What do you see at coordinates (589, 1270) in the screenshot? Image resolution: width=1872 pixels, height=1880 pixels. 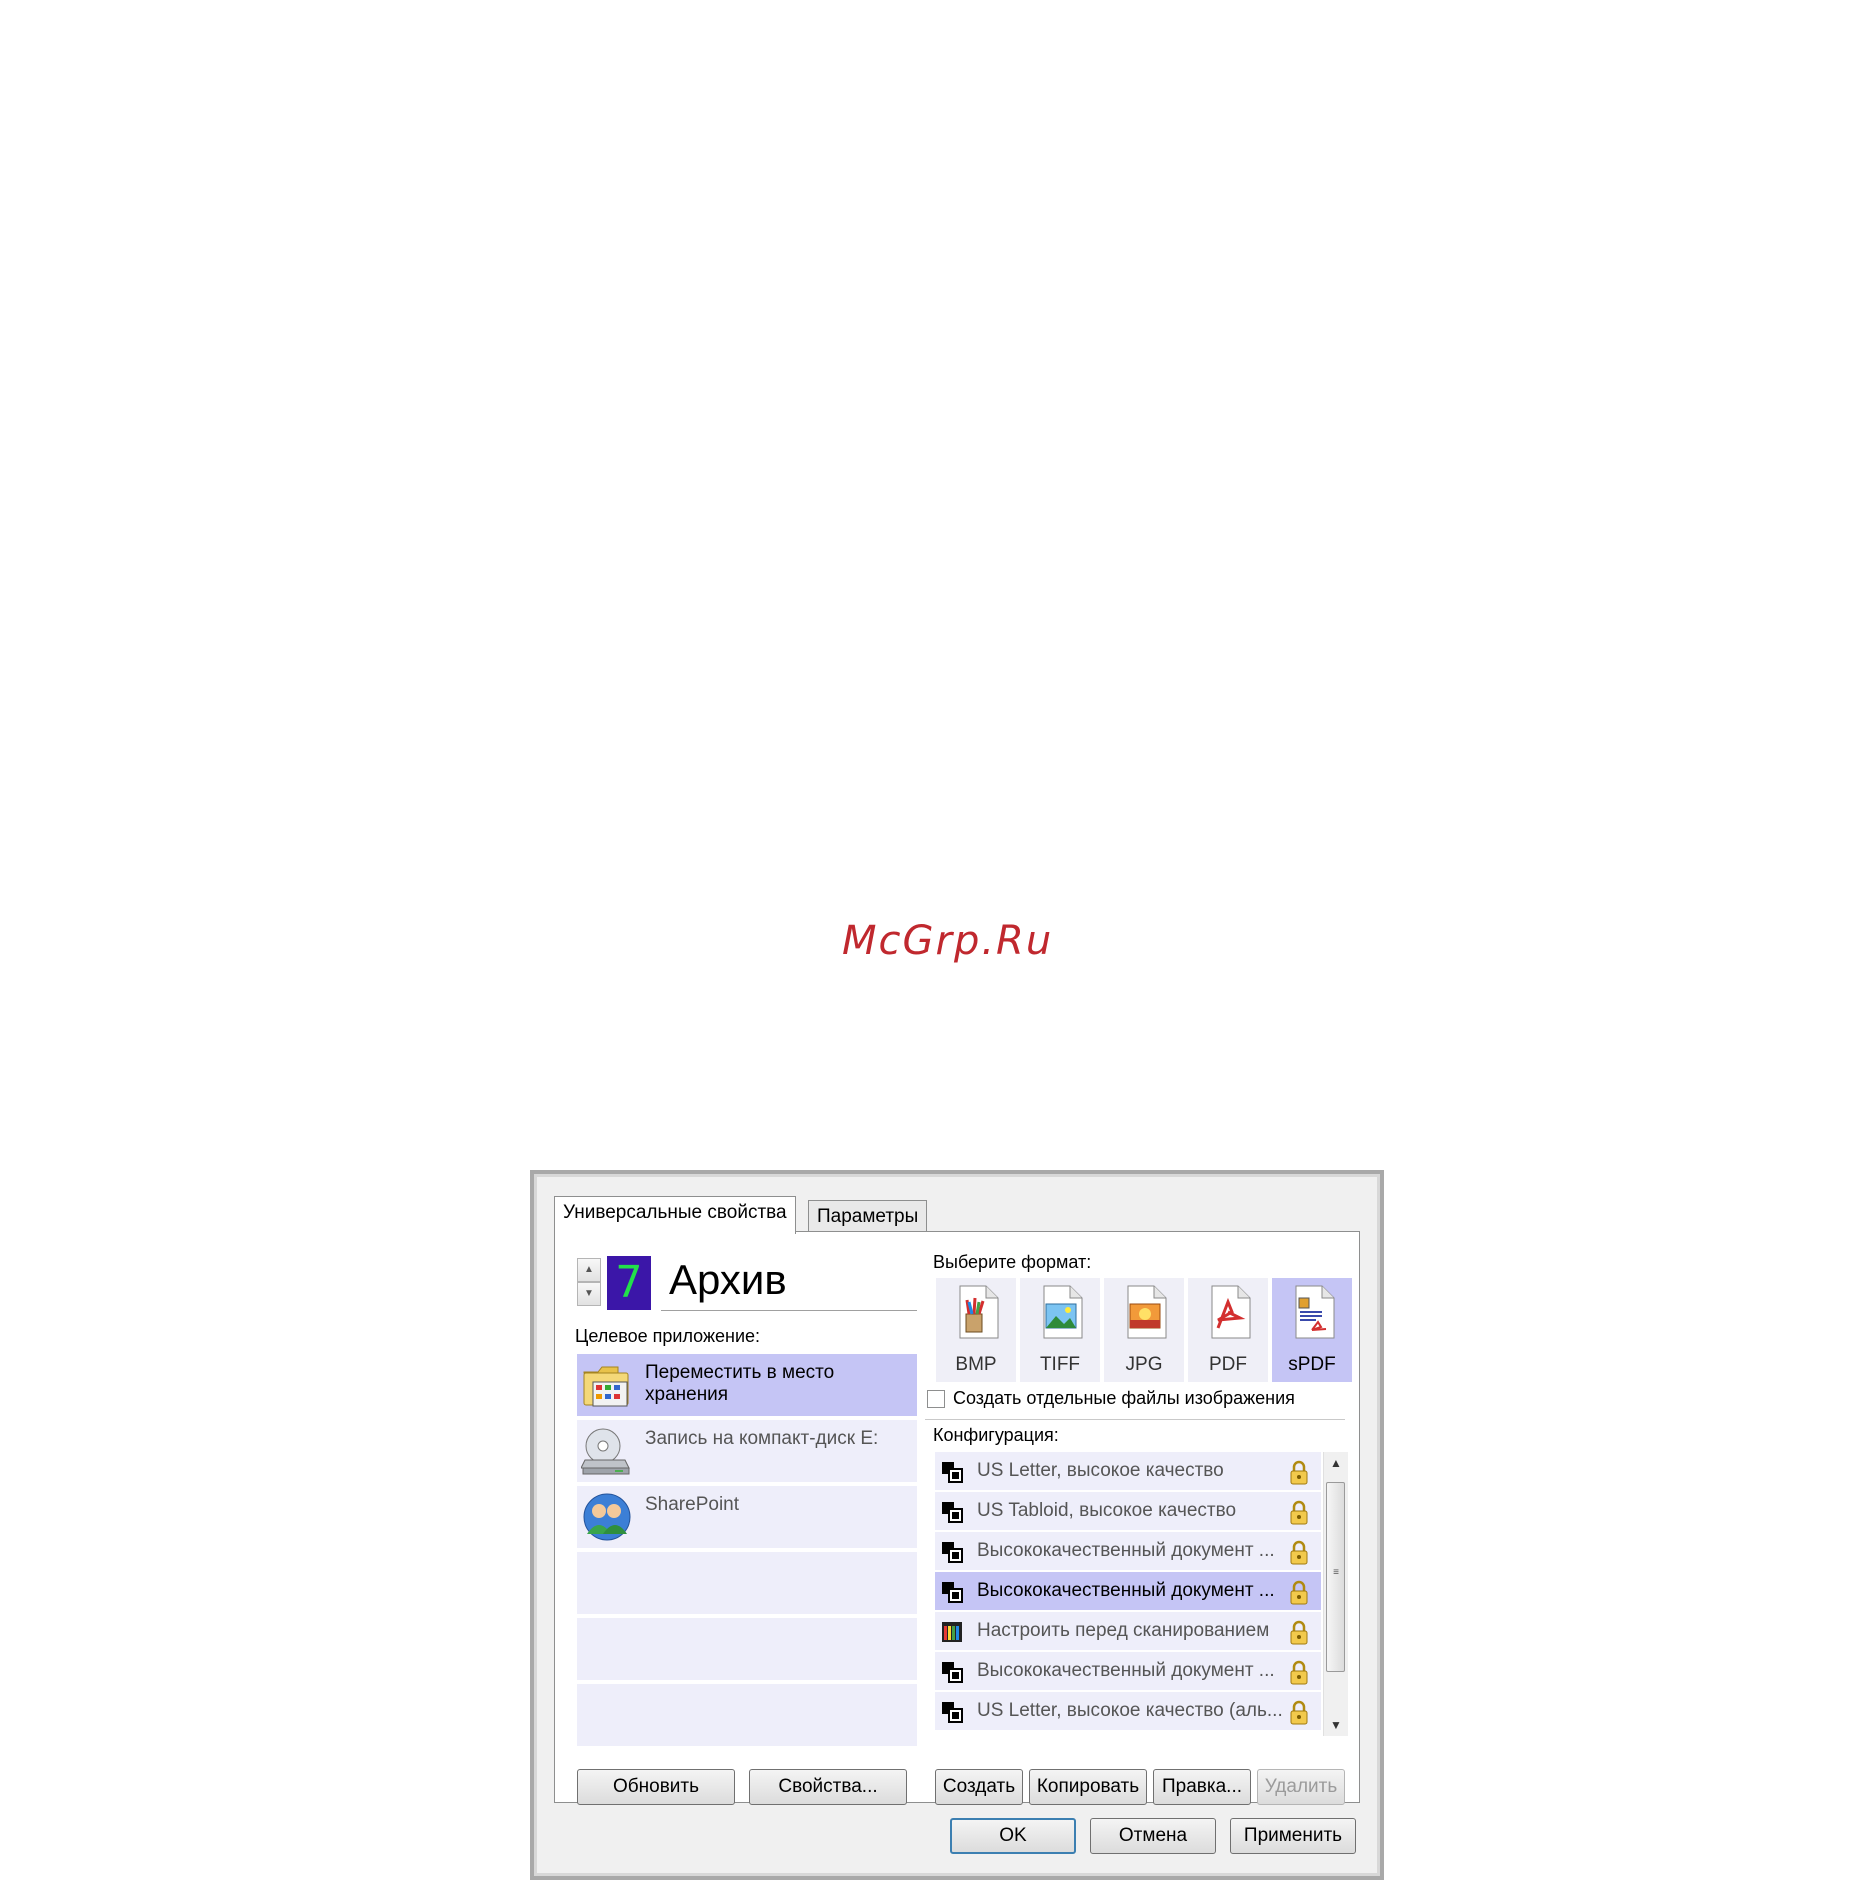 I see `spin-up-button: ▲` at bounding box center [589, 1270].